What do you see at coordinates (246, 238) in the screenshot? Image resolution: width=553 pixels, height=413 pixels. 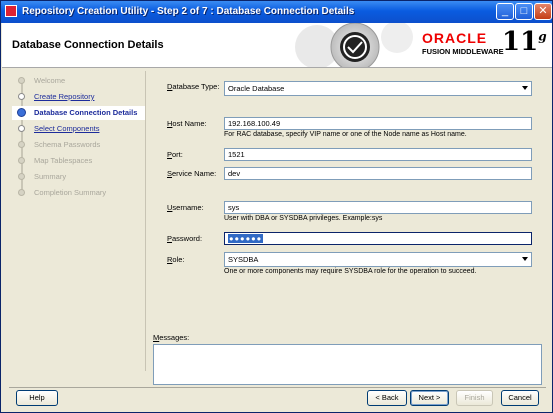 I see `password-mask: ●●●●●●` at bounding box center [246, 238].